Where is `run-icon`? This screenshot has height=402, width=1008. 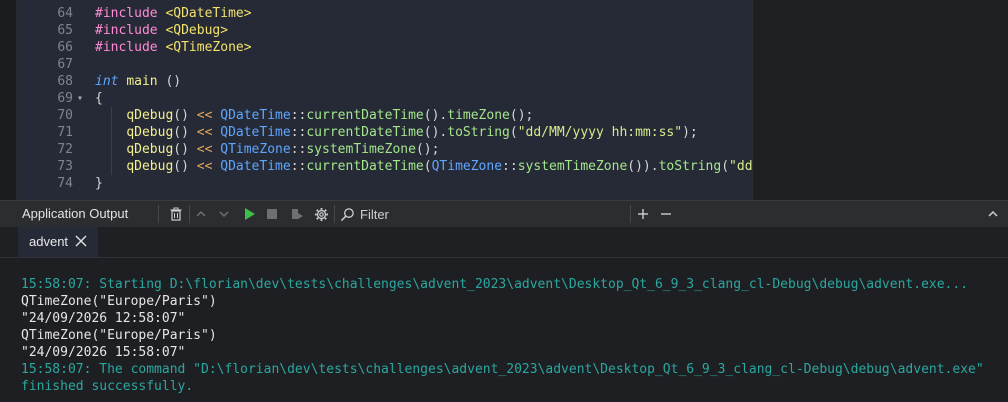
run-icon is located at coordinates (249, 214).